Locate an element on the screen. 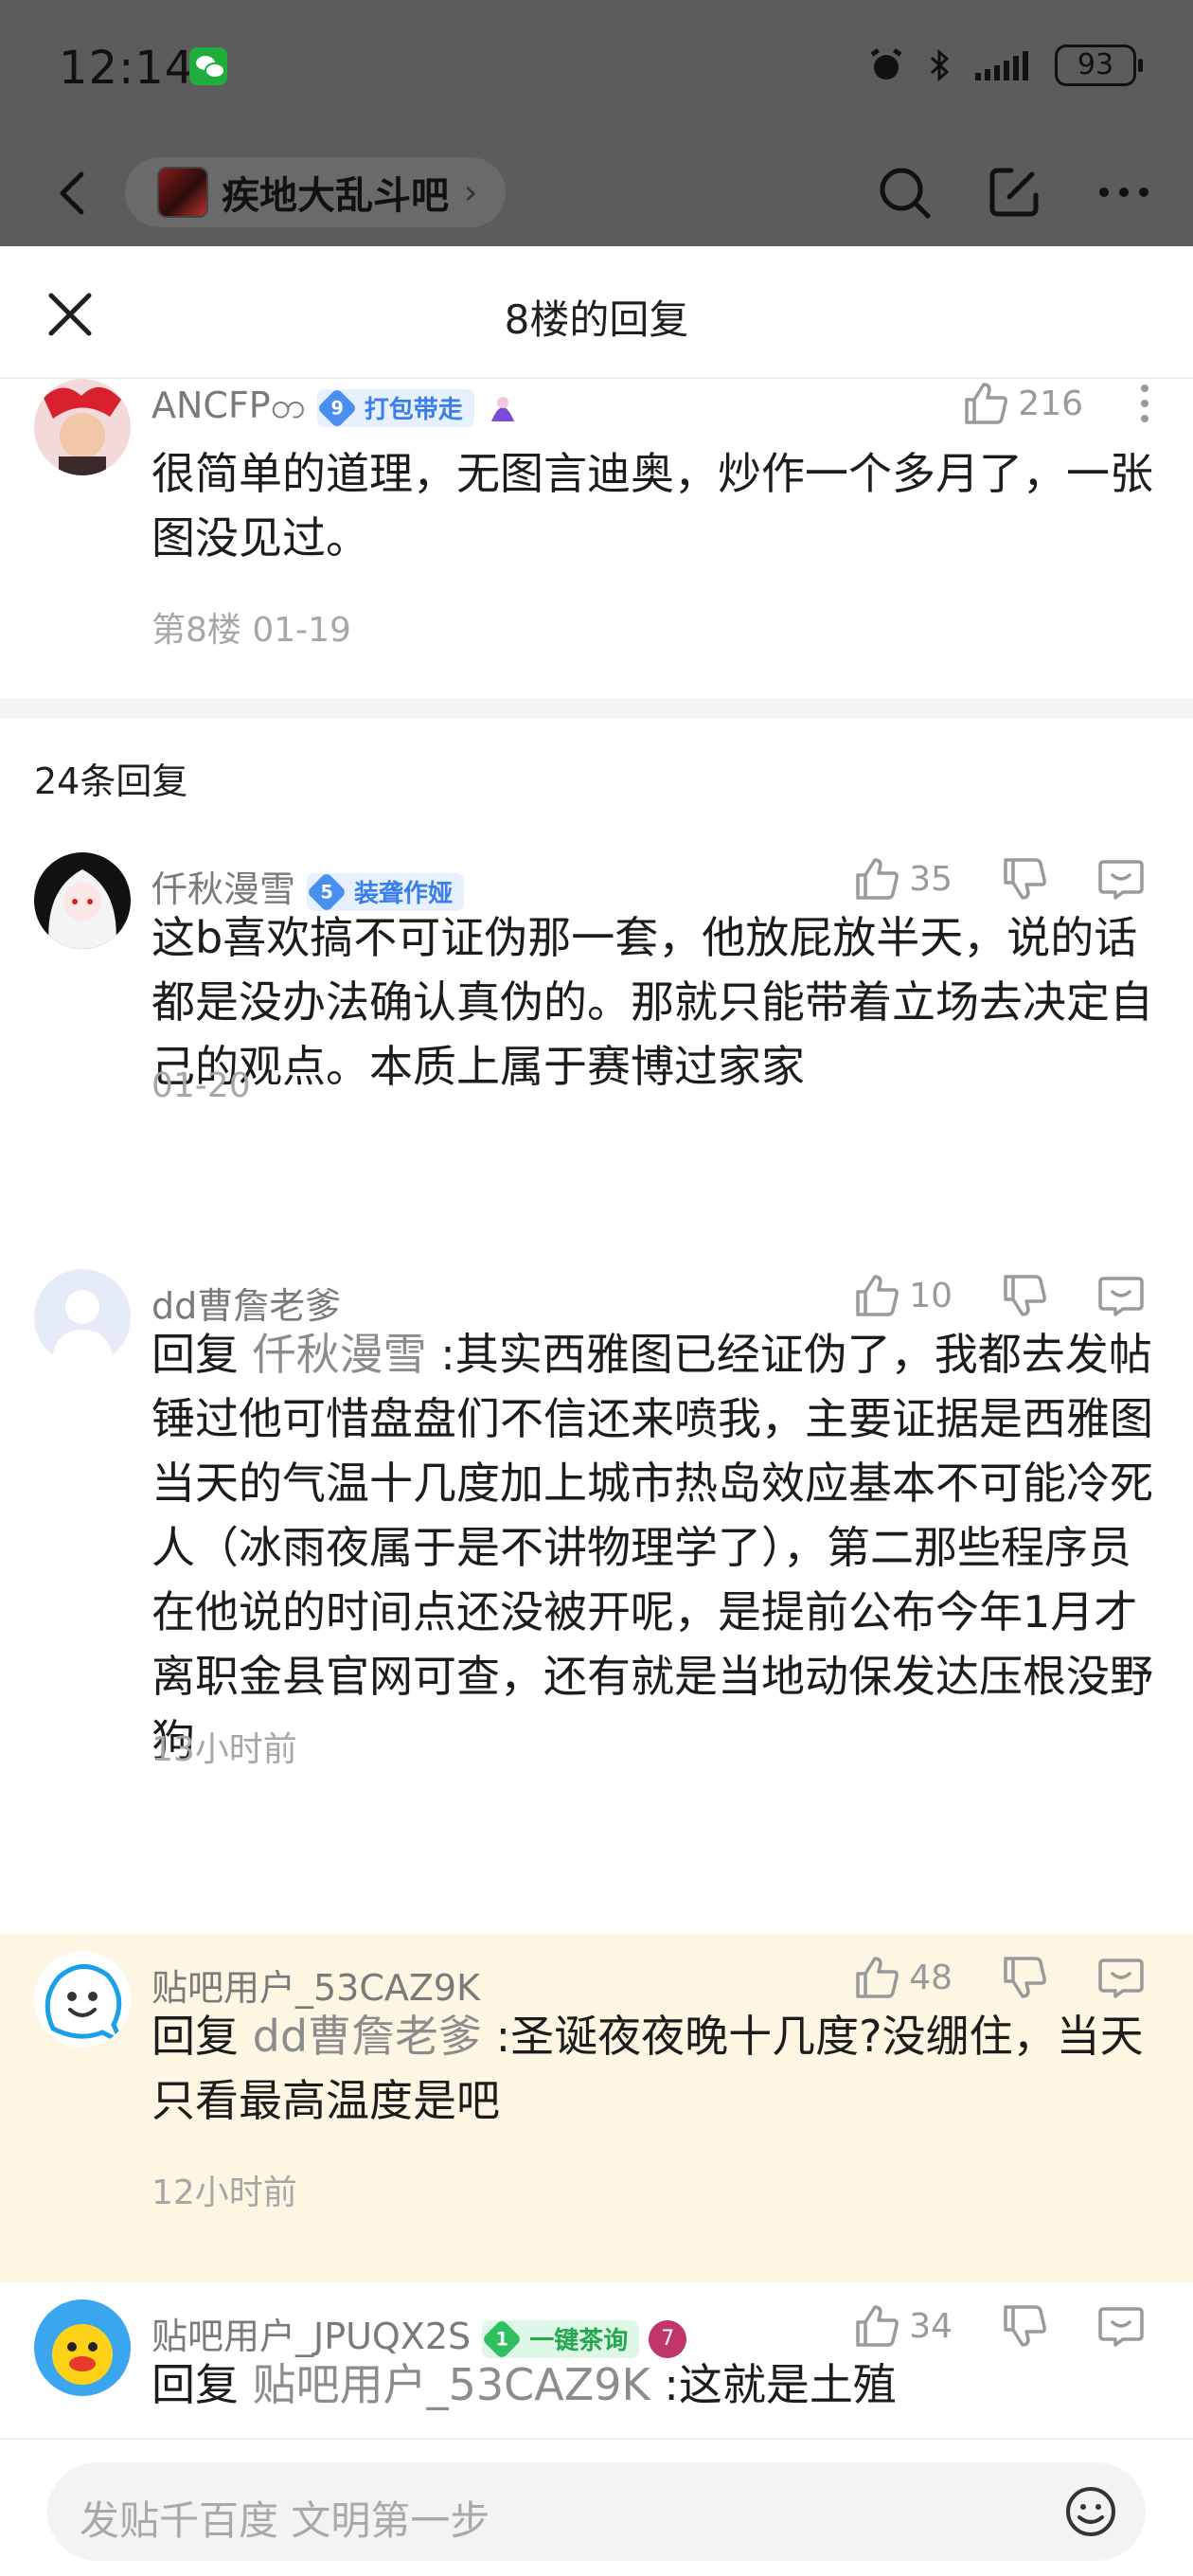 This screenshot has width=1193, height=2576. forum-name: 疾地大乱斗吧 is located at coordinates (335, 196).